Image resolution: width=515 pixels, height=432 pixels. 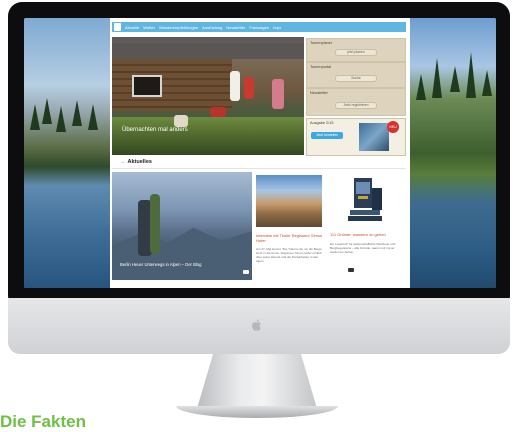 I want to click on widget-tourenportal: Tourenportal Suche, so click(x=356, y=75).